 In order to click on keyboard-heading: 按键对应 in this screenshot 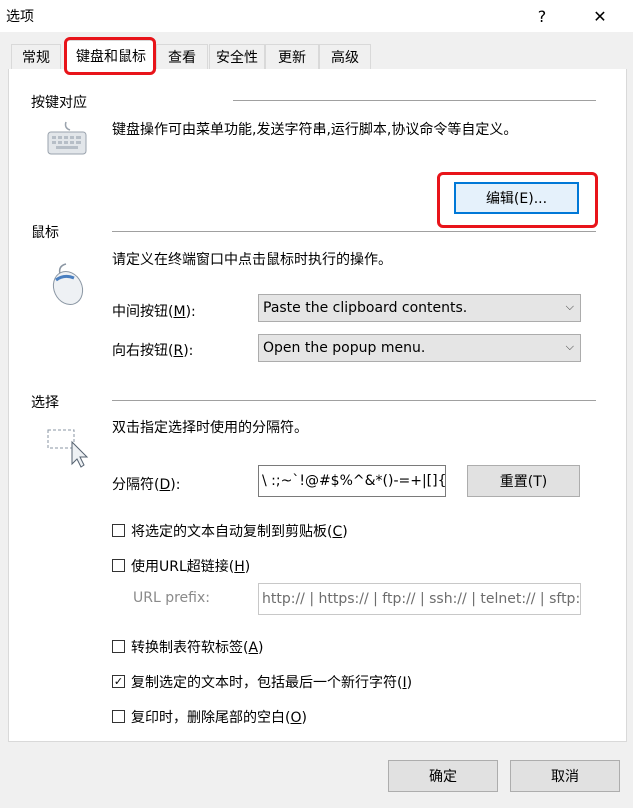, I will do `click(59, 103)`.